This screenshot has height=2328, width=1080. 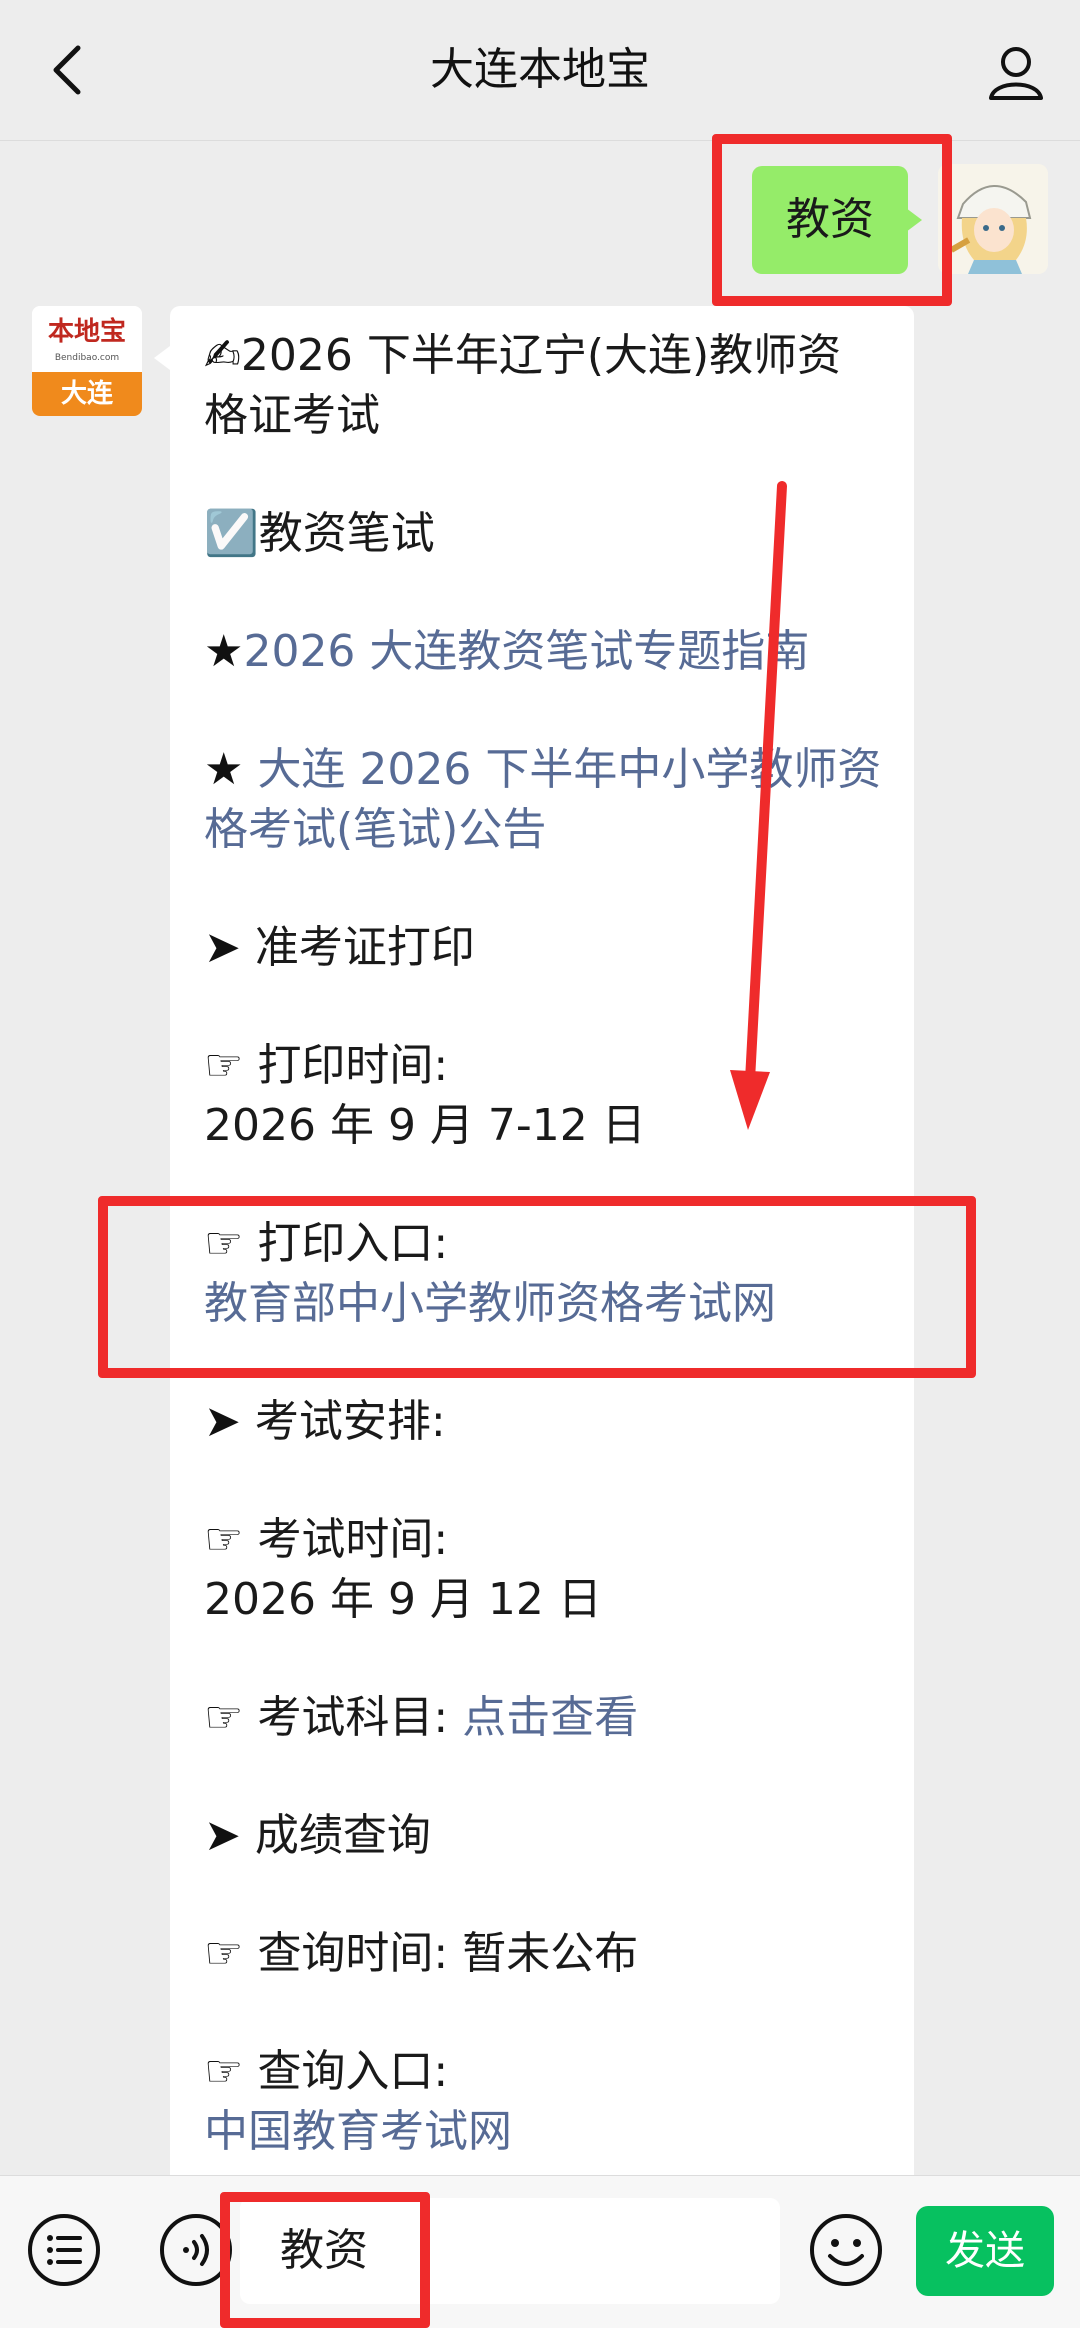 I want to click on list-menu-icon, so click(x=64, y=2250).